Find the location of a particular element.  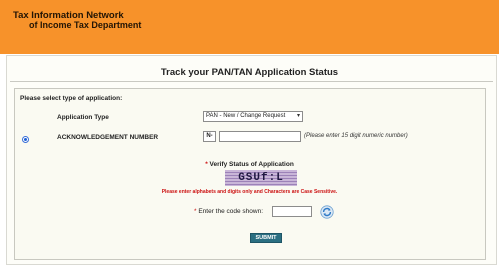

acknowledgement-radio is located at coordinates (25, 139).